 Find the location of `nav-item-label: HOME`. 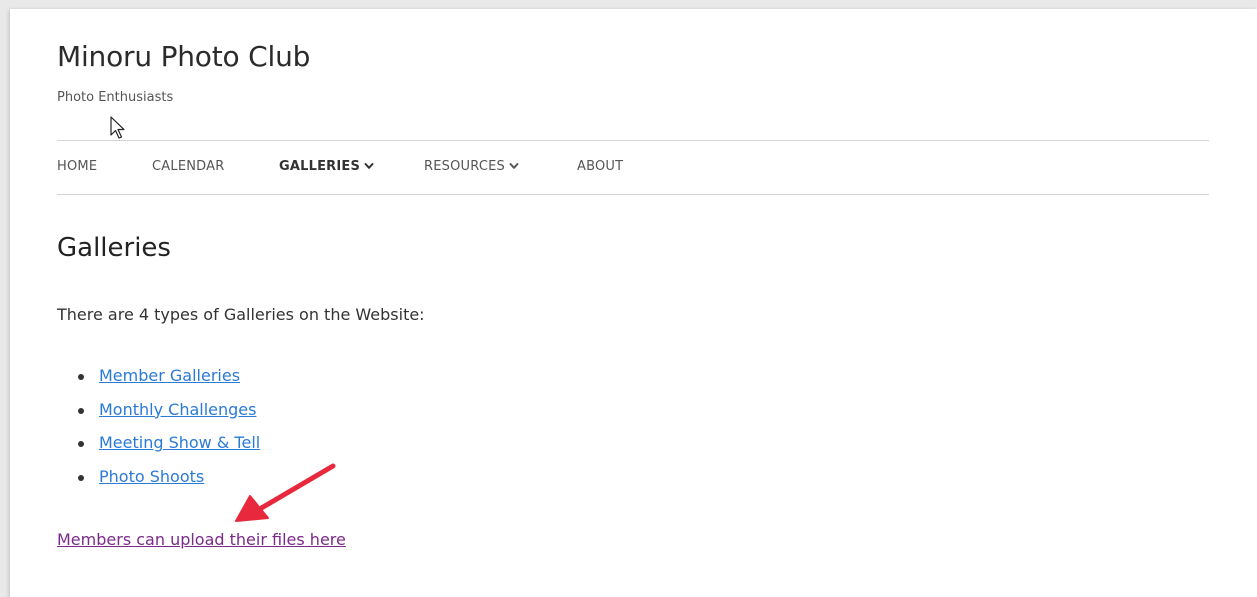

nav-item-label: HOME is located at coordinates (77, 166).